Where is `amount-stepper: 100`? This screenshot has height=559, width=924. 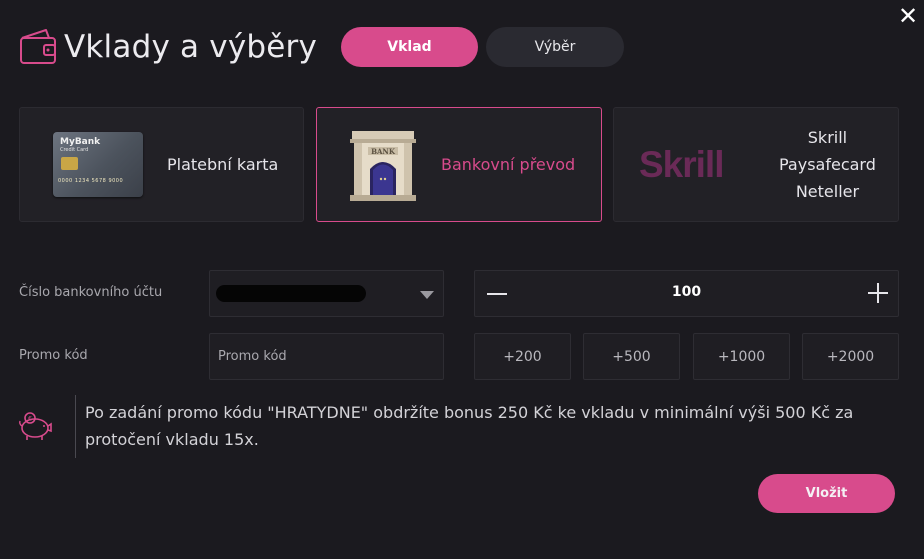 amount-stepper: 100 is located at coordinates (686, 293).